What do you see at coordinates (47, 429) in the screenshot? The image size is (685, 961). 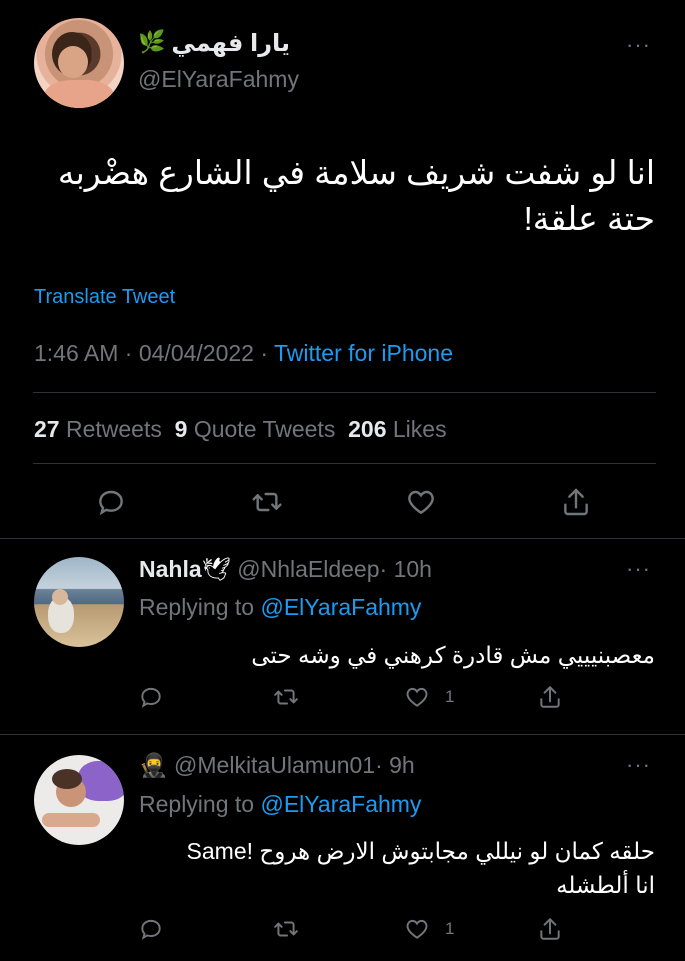 I see `retweets-count: 27` at bounding box center [47, 429].